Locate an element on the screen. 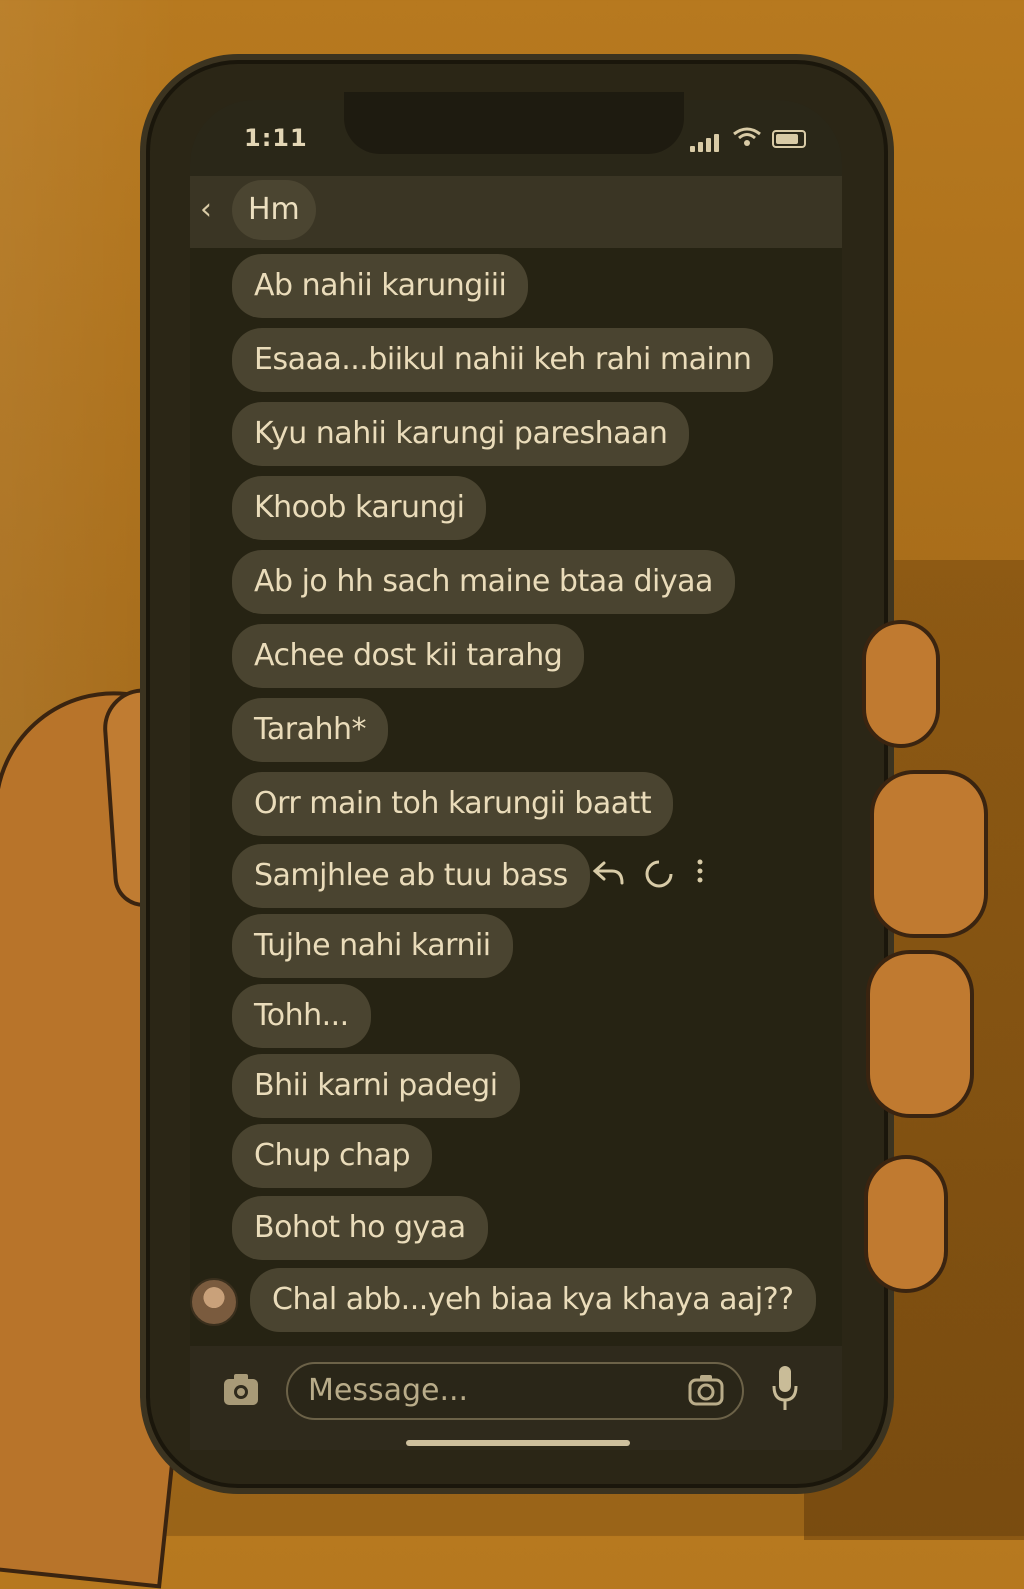  mic-icon is located at coordinates (785, 1389).